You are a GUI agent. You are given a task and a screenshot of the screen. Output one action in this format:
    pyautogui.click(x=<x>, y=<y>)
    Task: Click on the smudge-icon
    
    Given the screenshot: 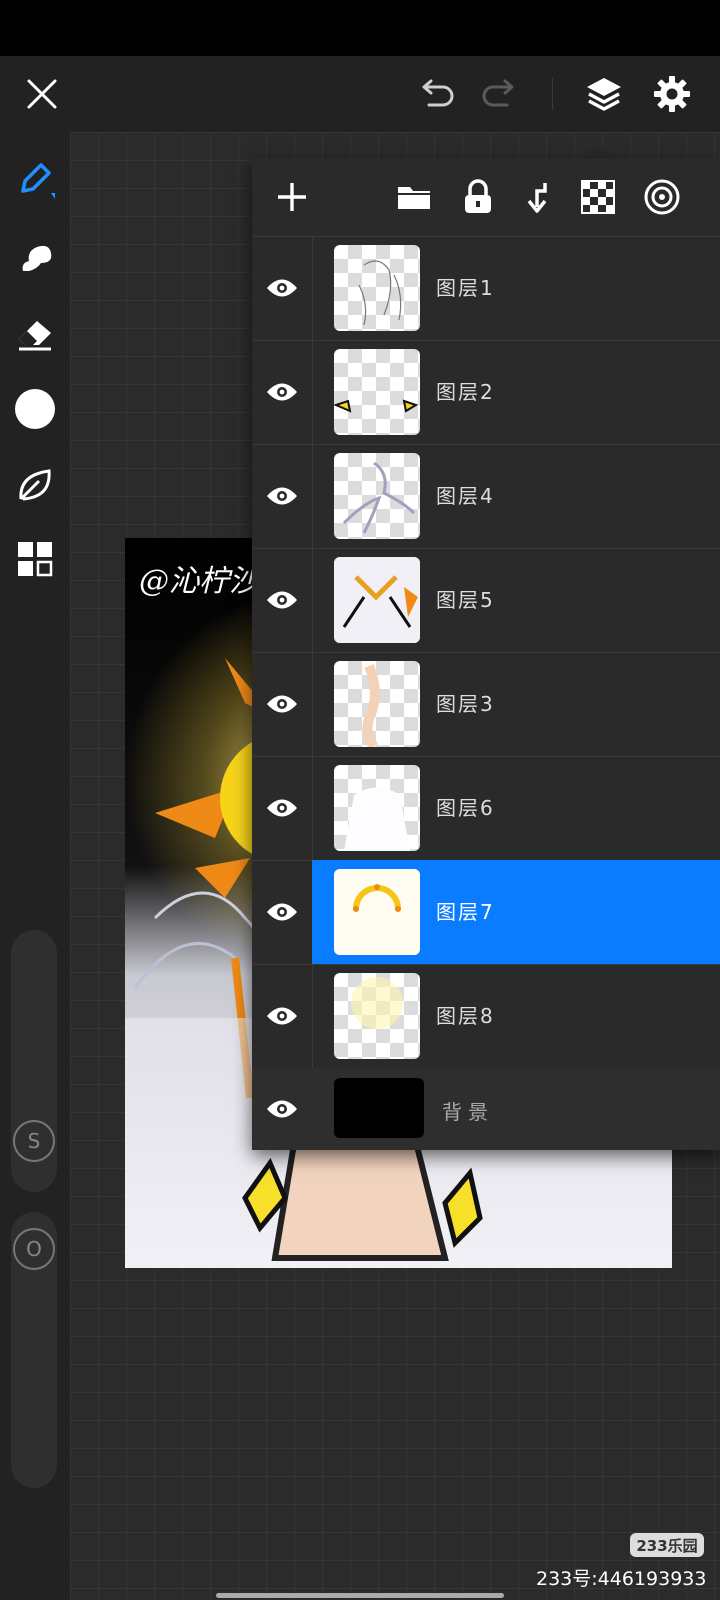 What is the action you would take?
    pyautogui.click(x=35, y=257)
    